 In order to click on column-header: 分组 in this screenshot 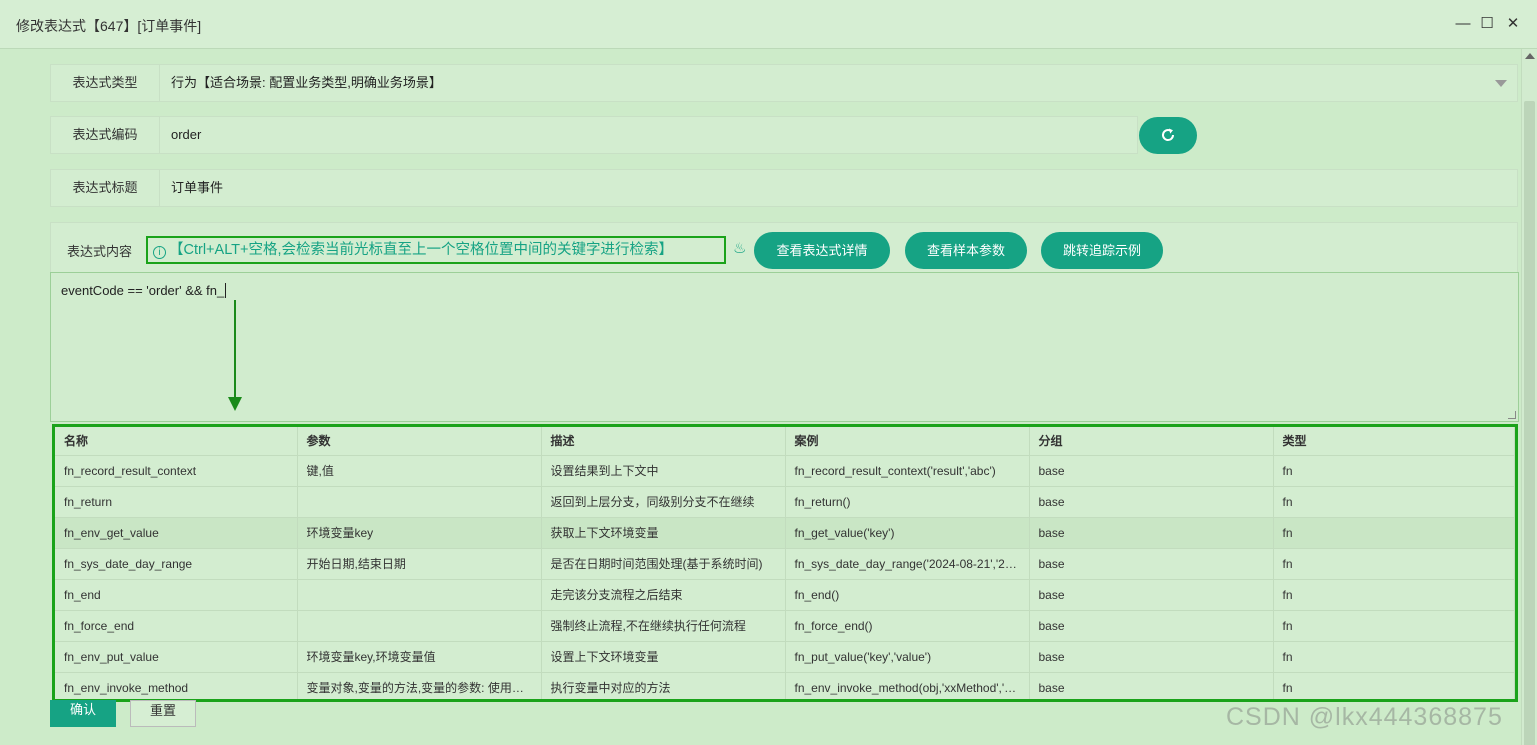, I will do `click(1151, 441)`.